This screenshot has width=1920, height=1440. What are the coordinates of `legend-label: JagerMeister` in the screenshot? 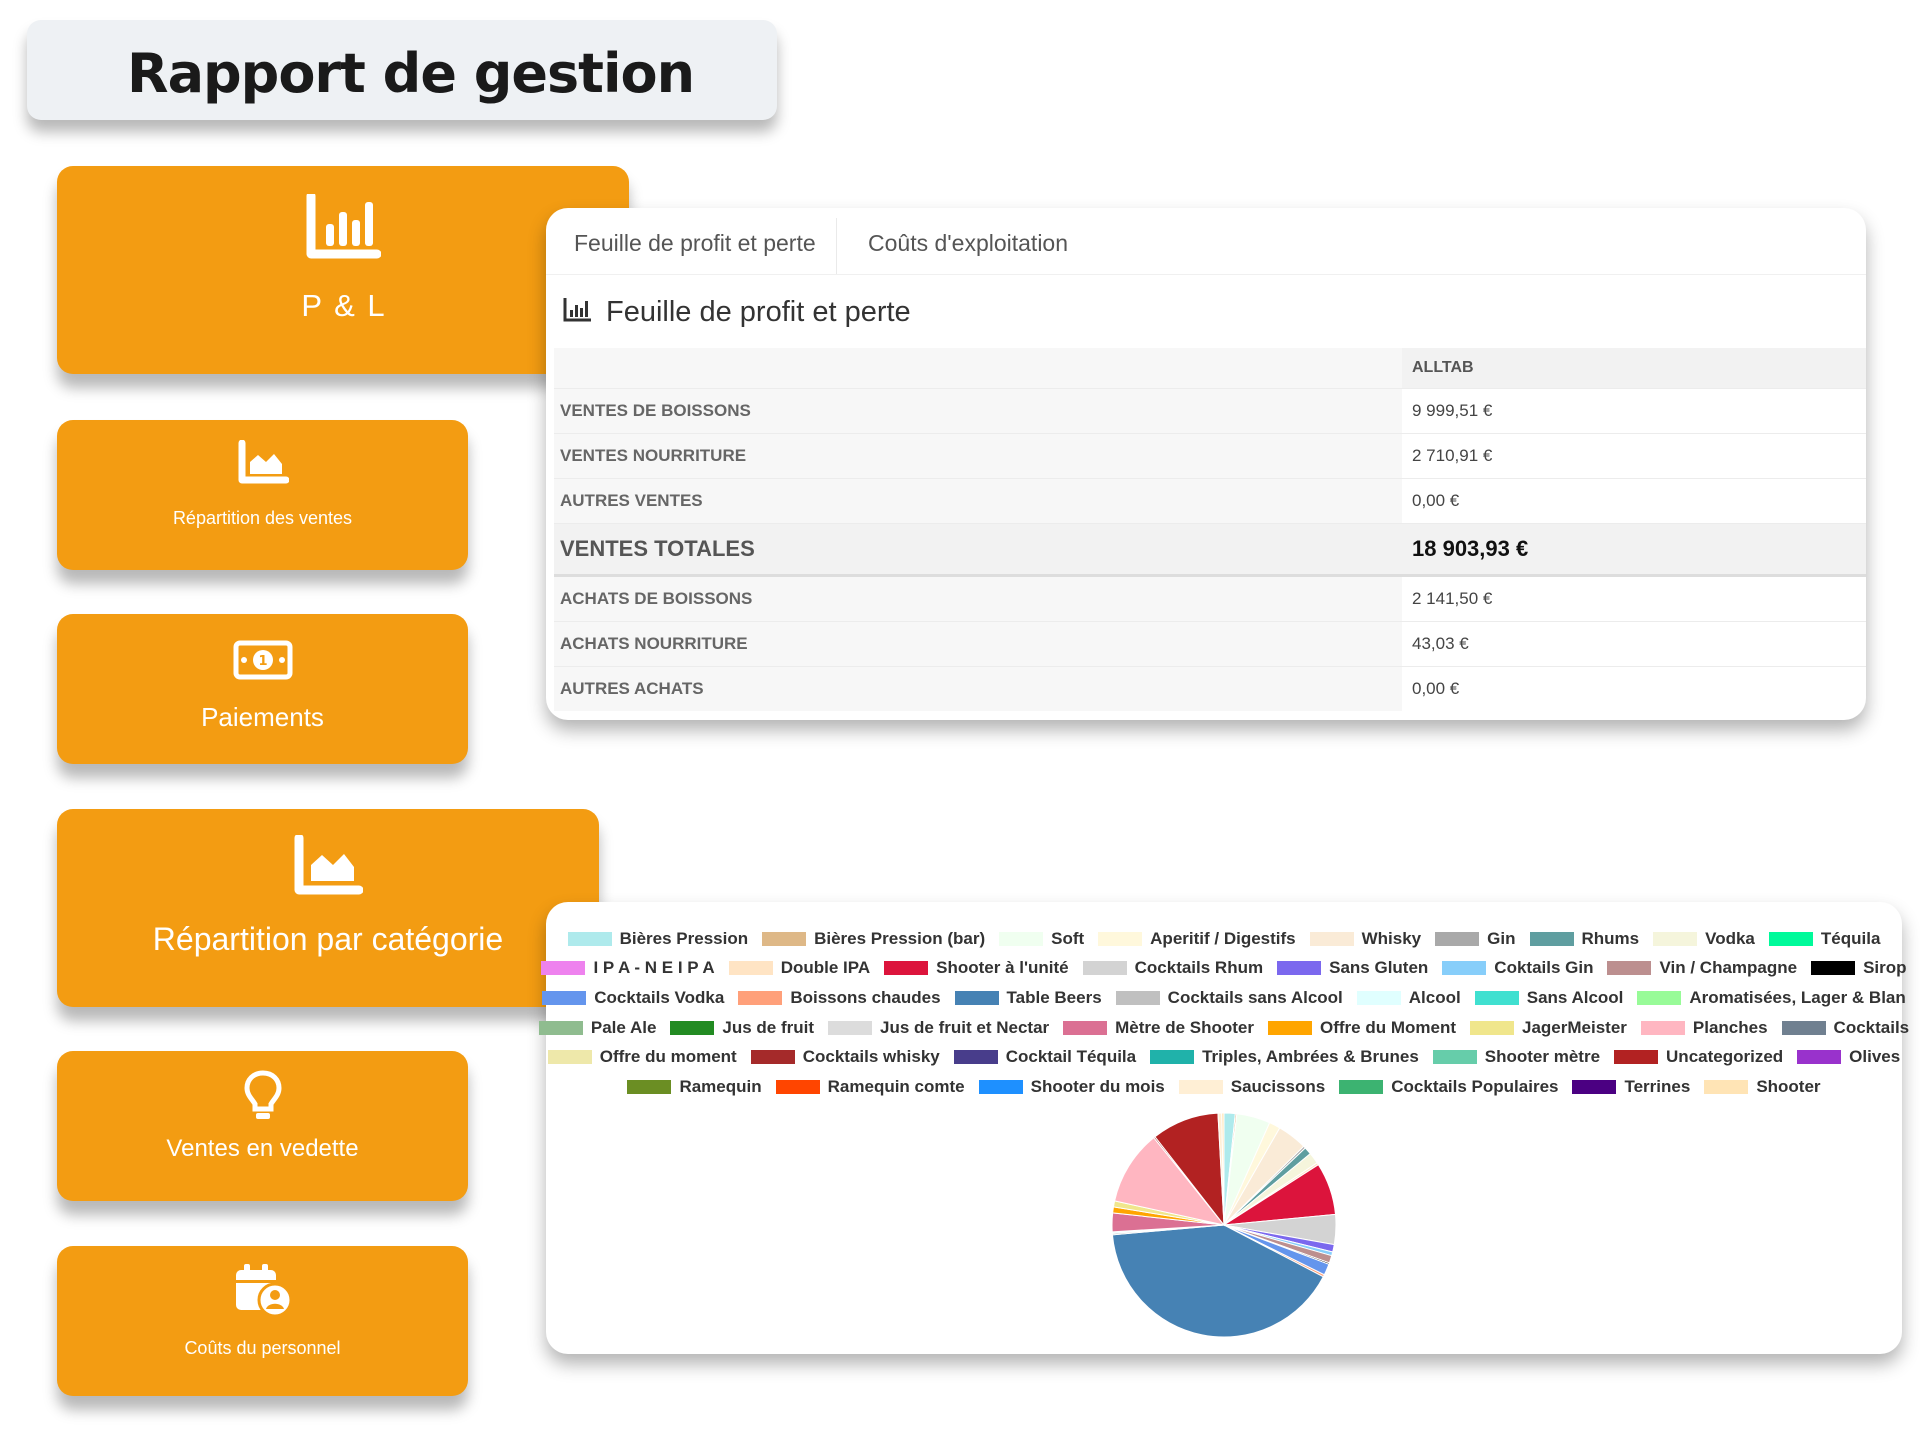 It's located at (1574, 1027).